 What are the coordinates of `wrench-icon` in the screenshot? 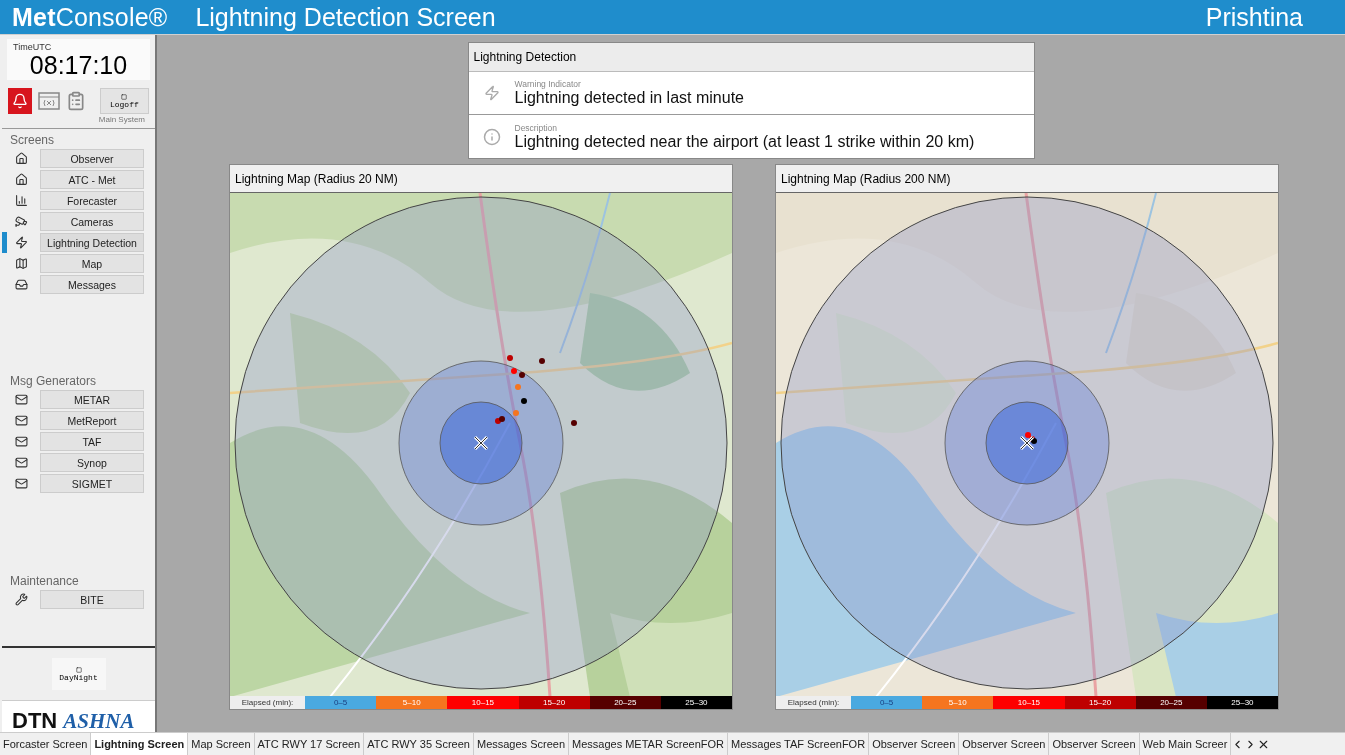 It's located at (21, 599).